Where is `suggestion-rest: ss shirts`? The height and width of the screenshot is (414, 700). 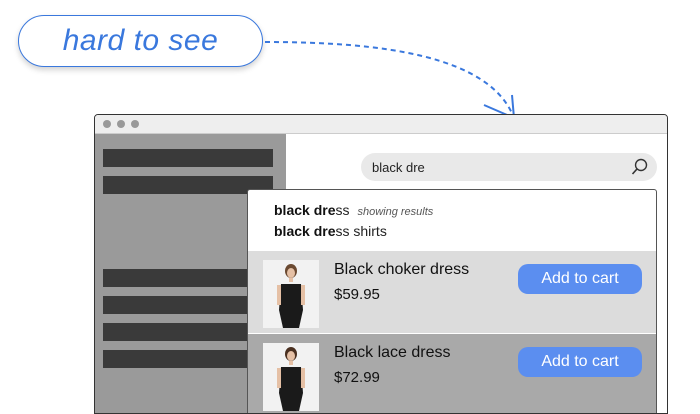
suggestion-rest: ss shirts is located at coordinates (361, 231).